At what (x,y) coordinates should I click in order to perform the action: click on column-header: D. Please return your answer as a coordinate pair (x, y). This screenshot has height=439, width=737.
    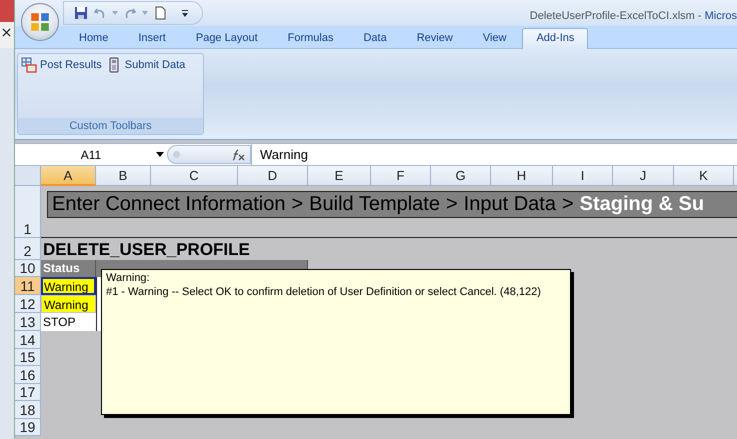
    Looking at the image, I should click on (273, 176).